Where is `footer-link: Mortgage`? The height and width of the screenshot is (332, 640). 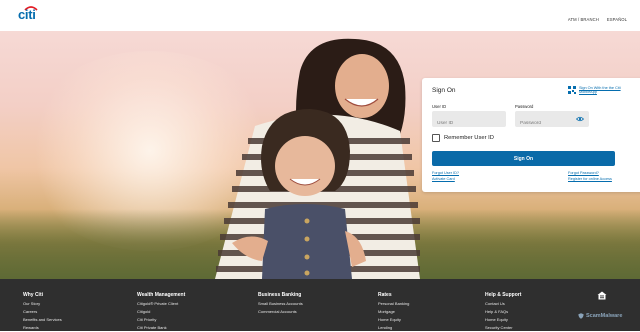
footer-link: Mortgage is located at coordinates (393, 312).